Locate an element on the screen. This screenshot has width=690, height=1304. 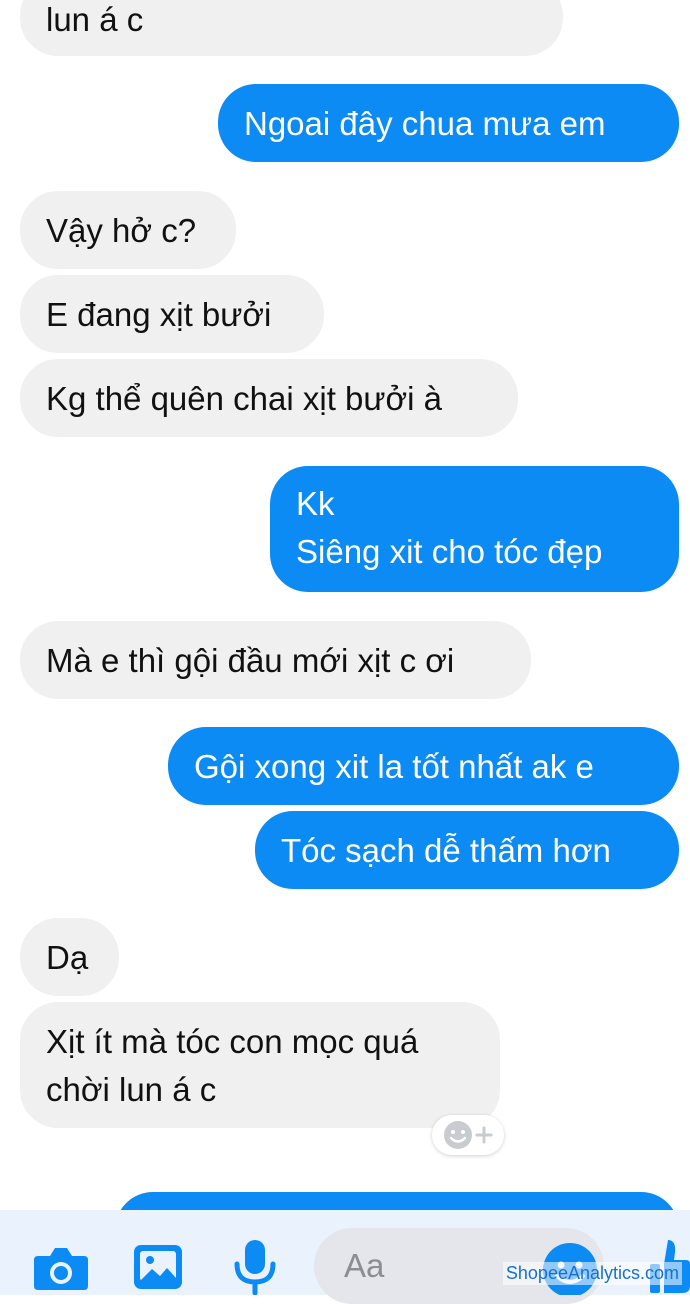
message-text: Ngoai đây chua mưa em is located at coordinates (425, 123).